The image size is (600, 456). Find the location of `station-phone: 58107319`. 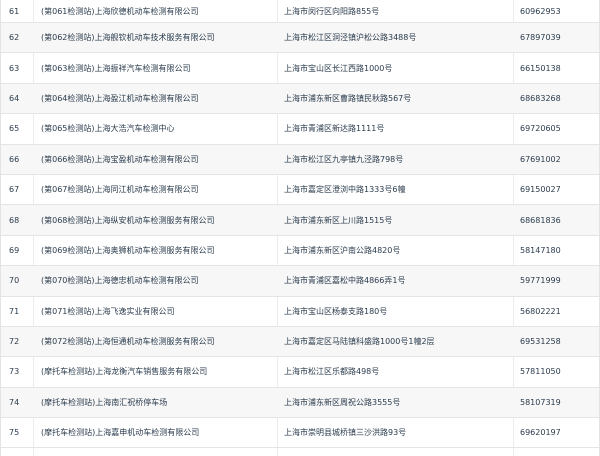

station-phone: 58107319 is located at coordinates (540, 402).